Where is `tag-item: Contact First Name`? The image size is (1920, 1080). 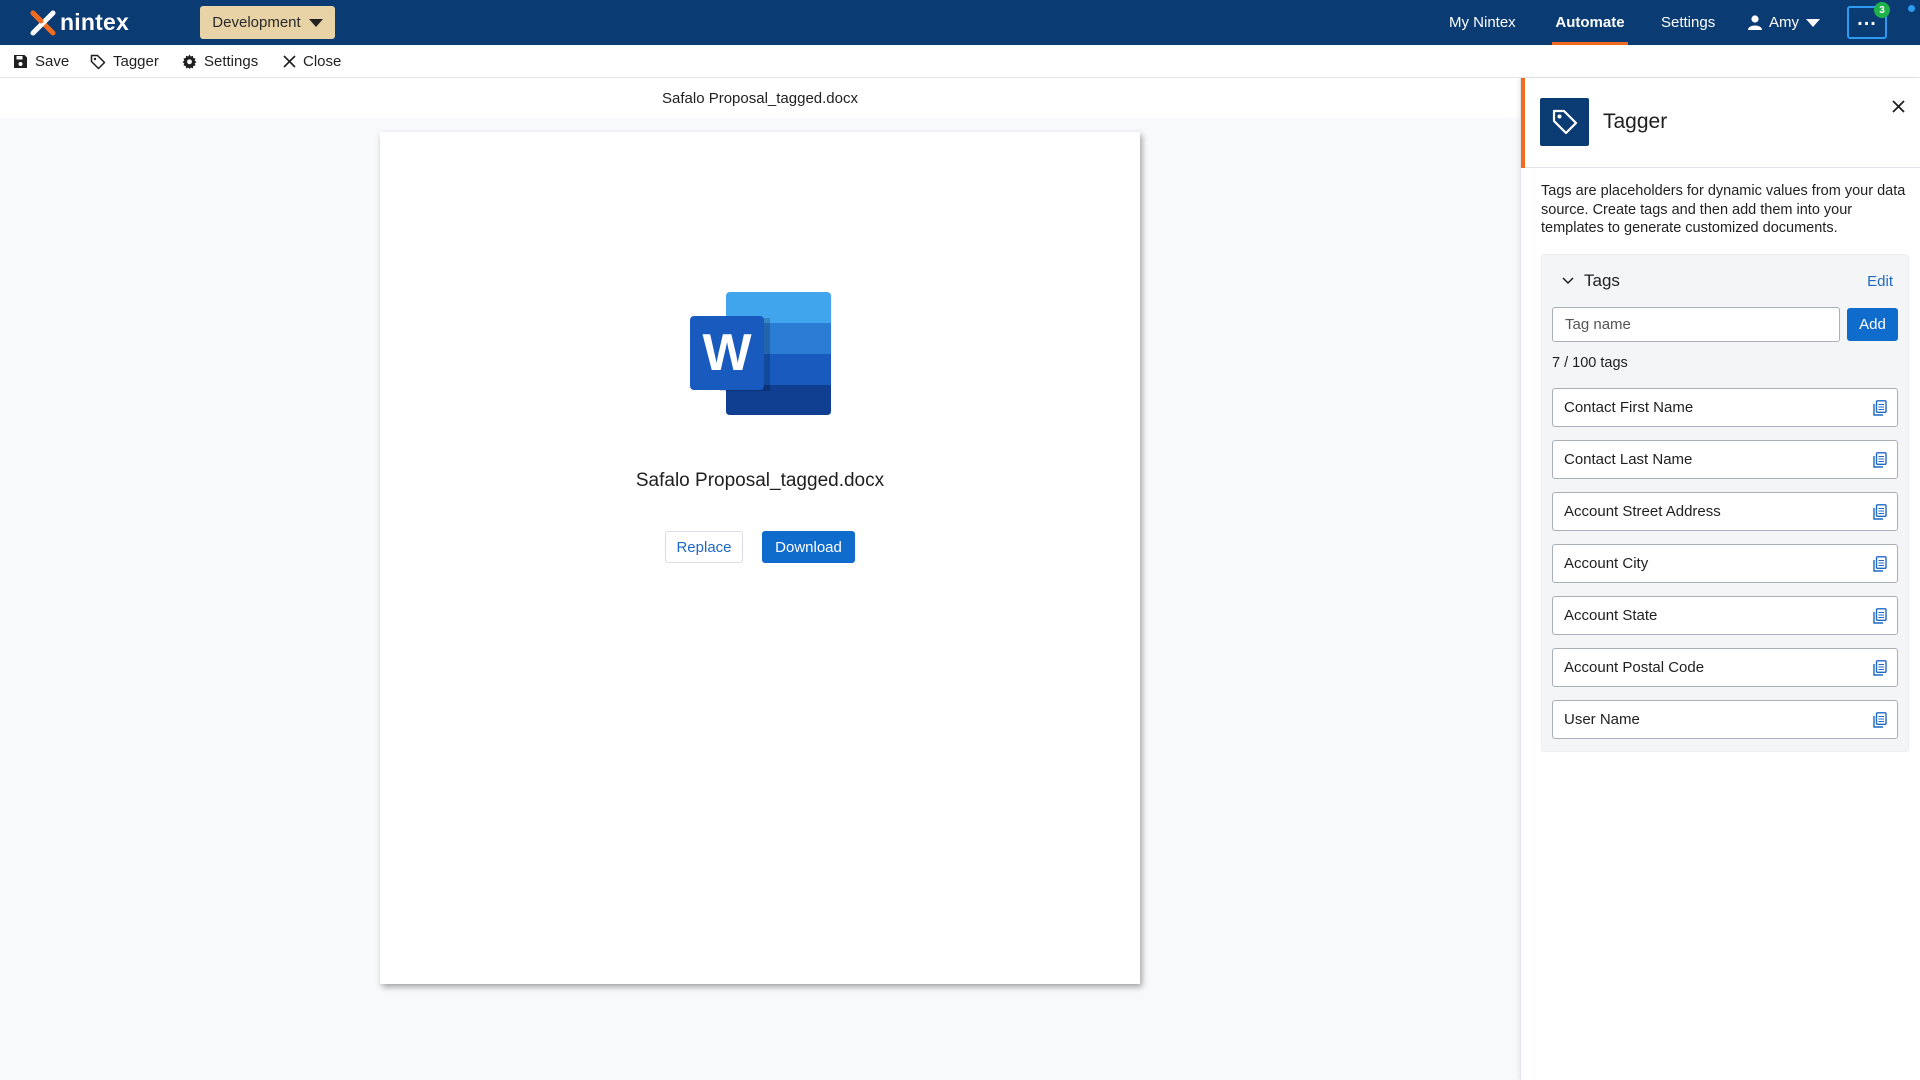 tag-item: Contact First Name is located at coordinates (1725, 407).